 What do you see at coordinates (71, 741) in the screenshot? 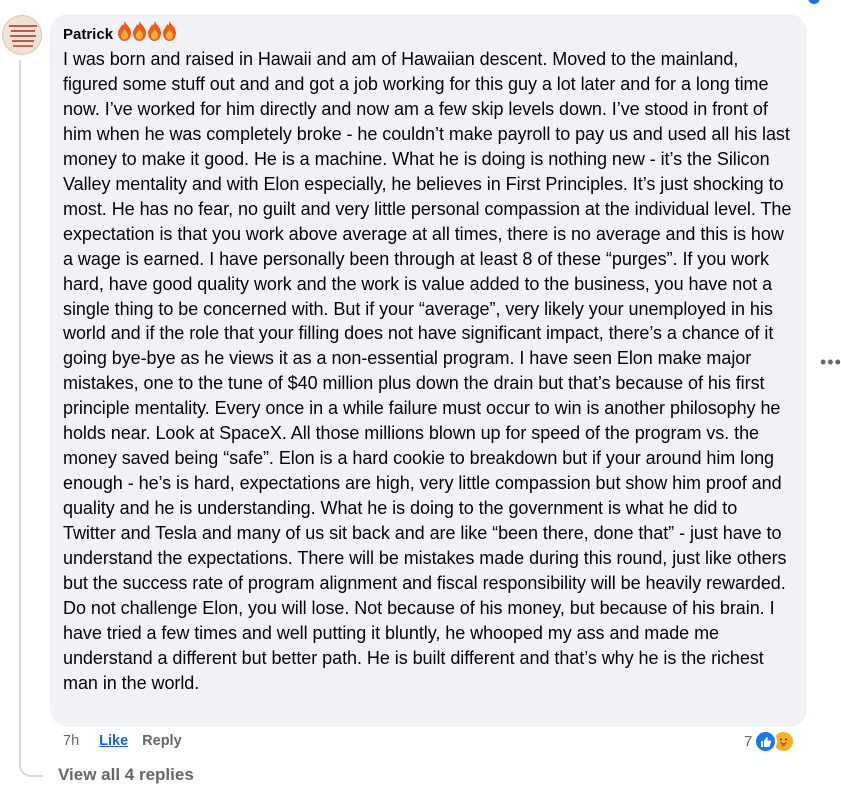
I see `comment-timestamp: 7h` at bounding box center [71, 741].